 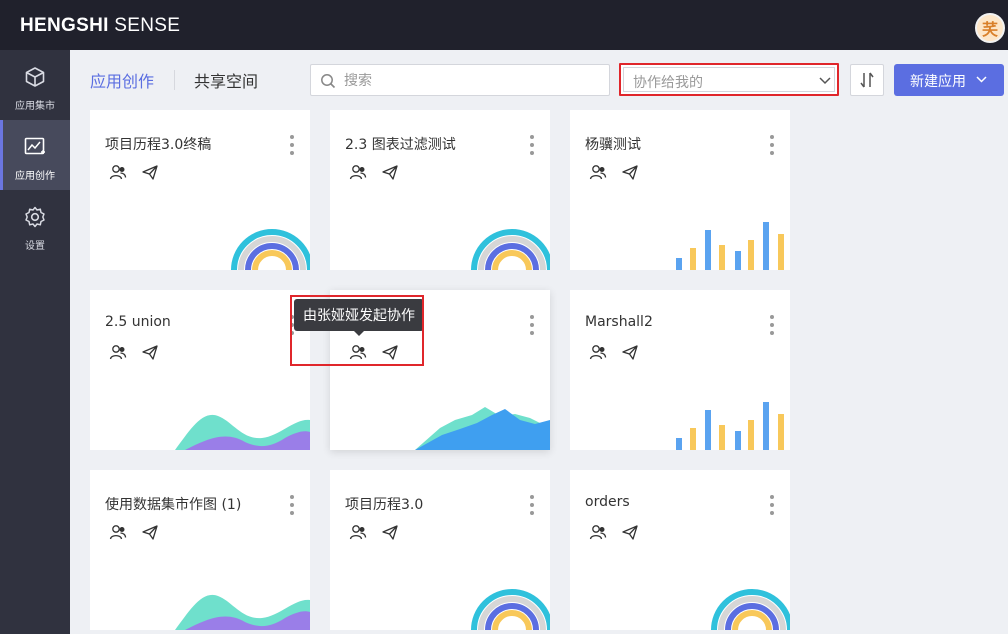 I want to click on nav-item-label: 设置, so click(x=35, y=246).